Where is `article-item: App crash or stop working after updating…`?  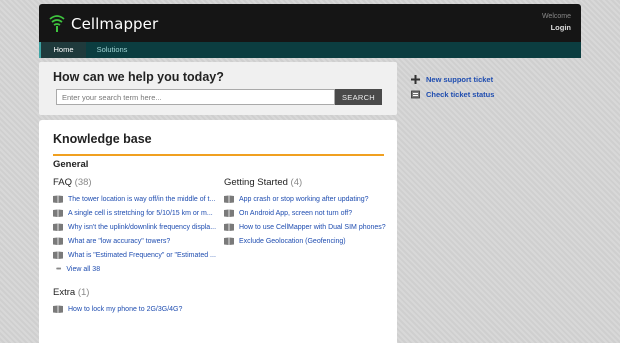
article-item: App crash or stop working after updating… is located at coordinates (305, 199).